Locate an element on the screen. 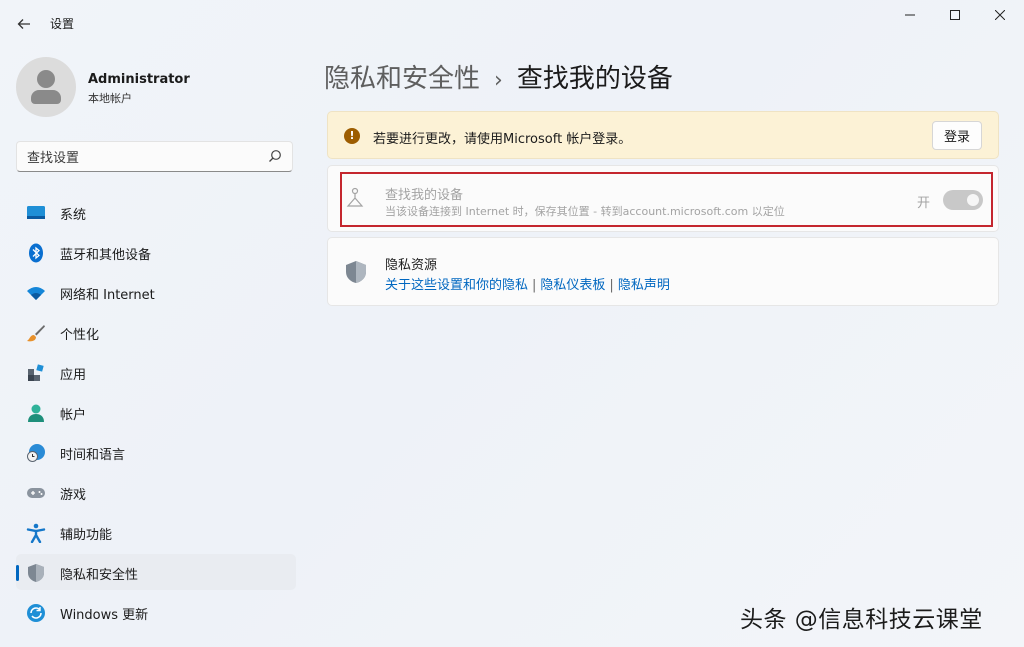 This screenshot has width=1024, height=647. login-button: 登录 is located at coordinates (957, 135).